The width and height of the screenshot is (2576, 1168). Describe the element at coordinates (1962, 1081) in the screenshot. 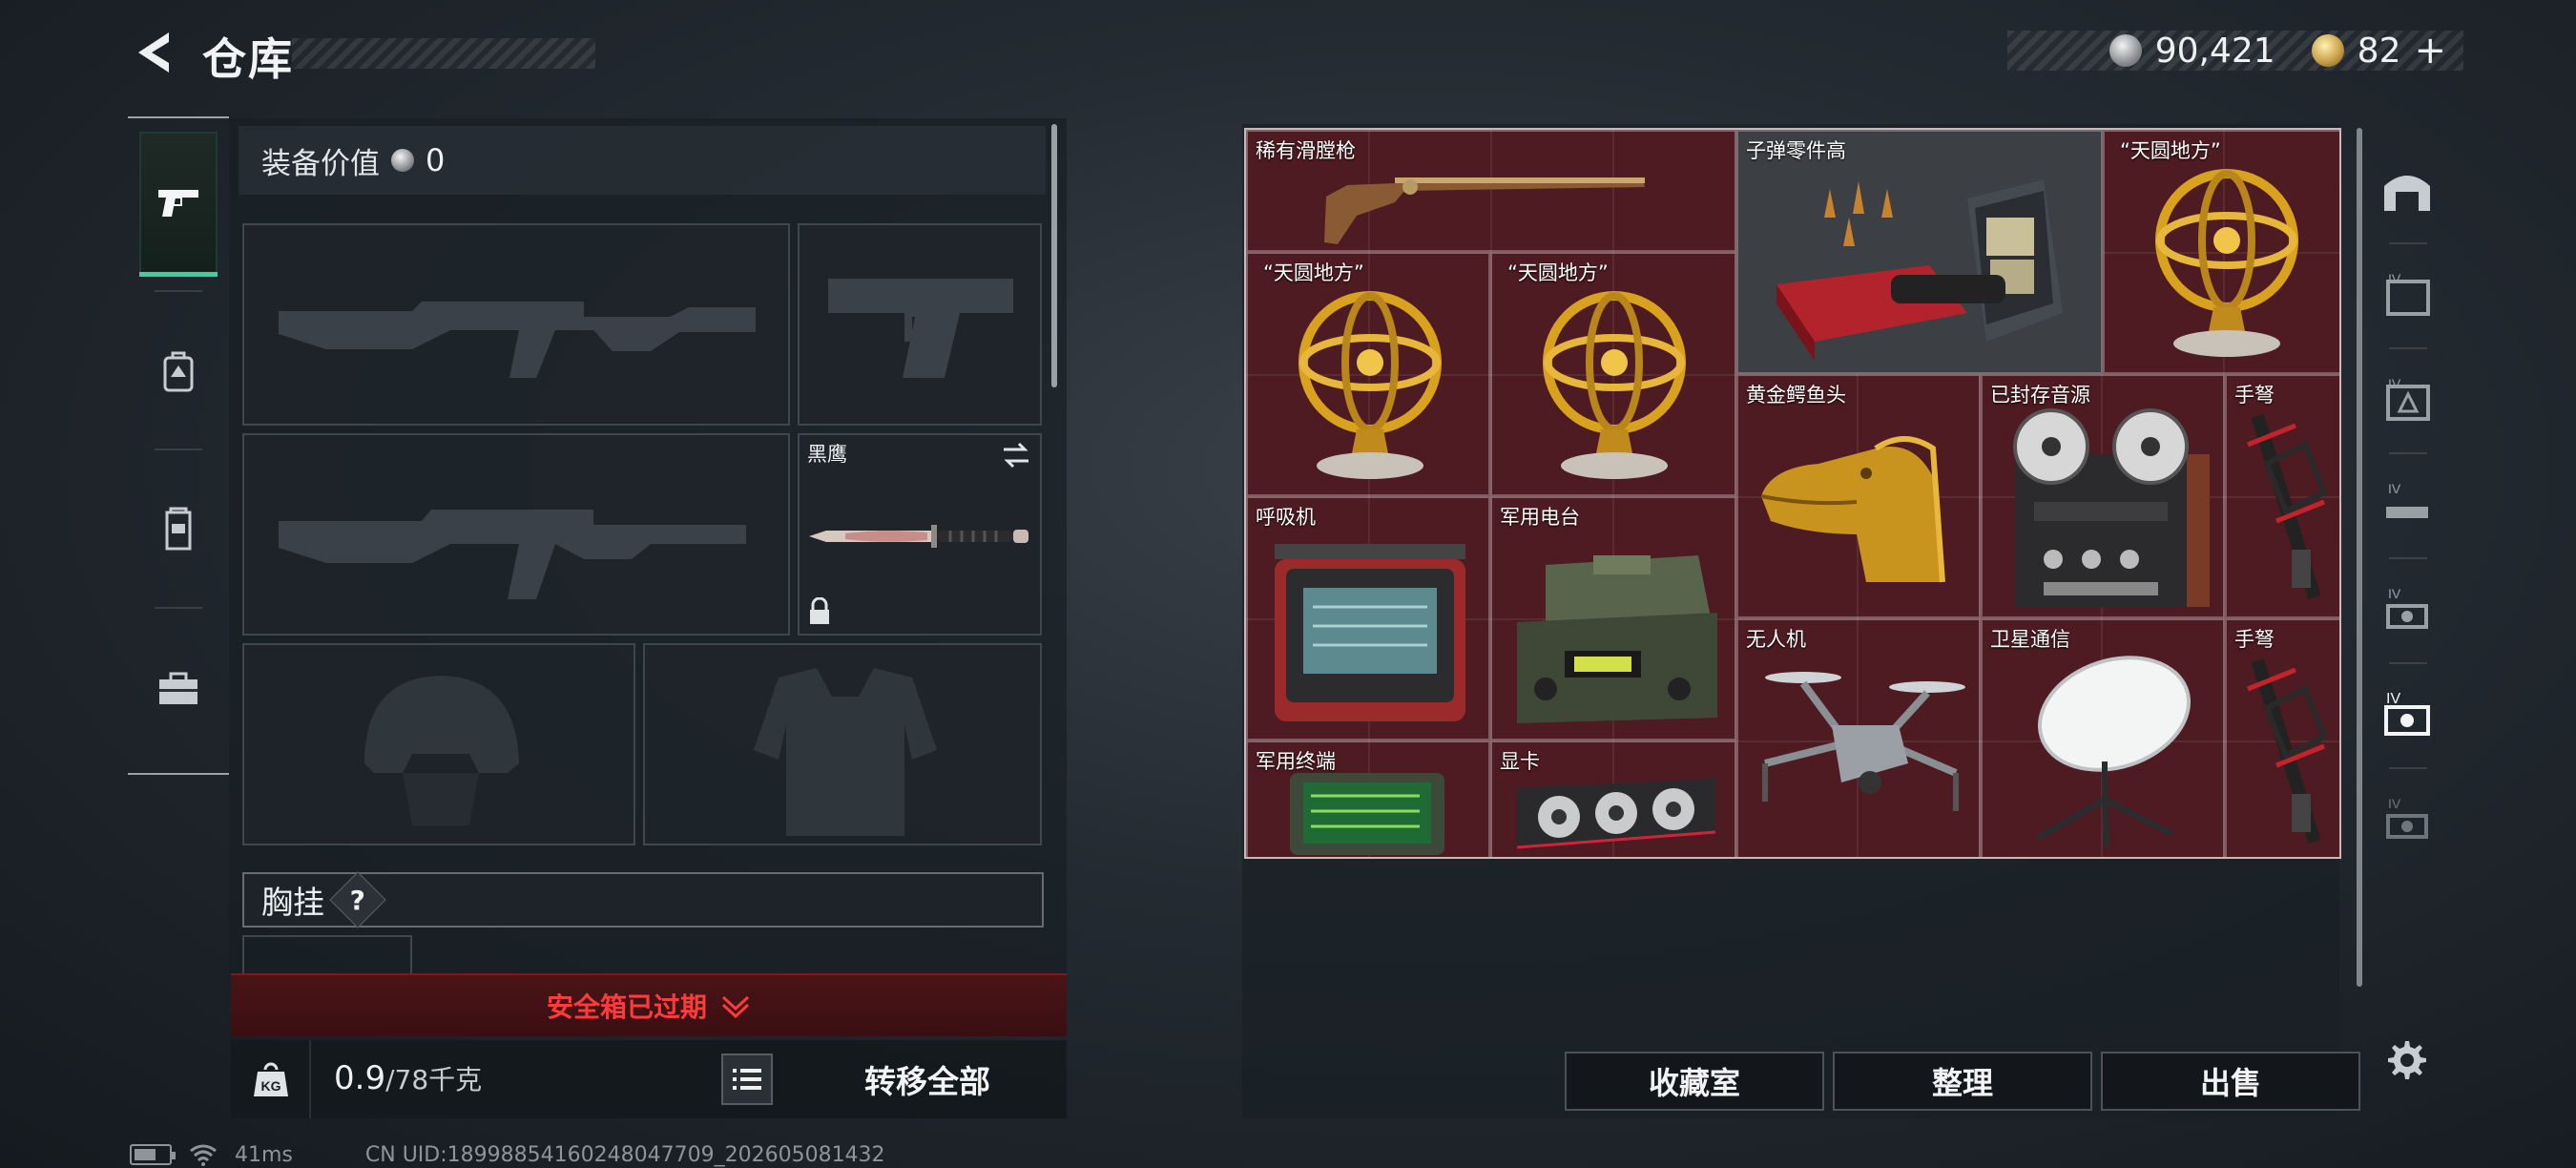

I see `organize-button: 整理` at that location.